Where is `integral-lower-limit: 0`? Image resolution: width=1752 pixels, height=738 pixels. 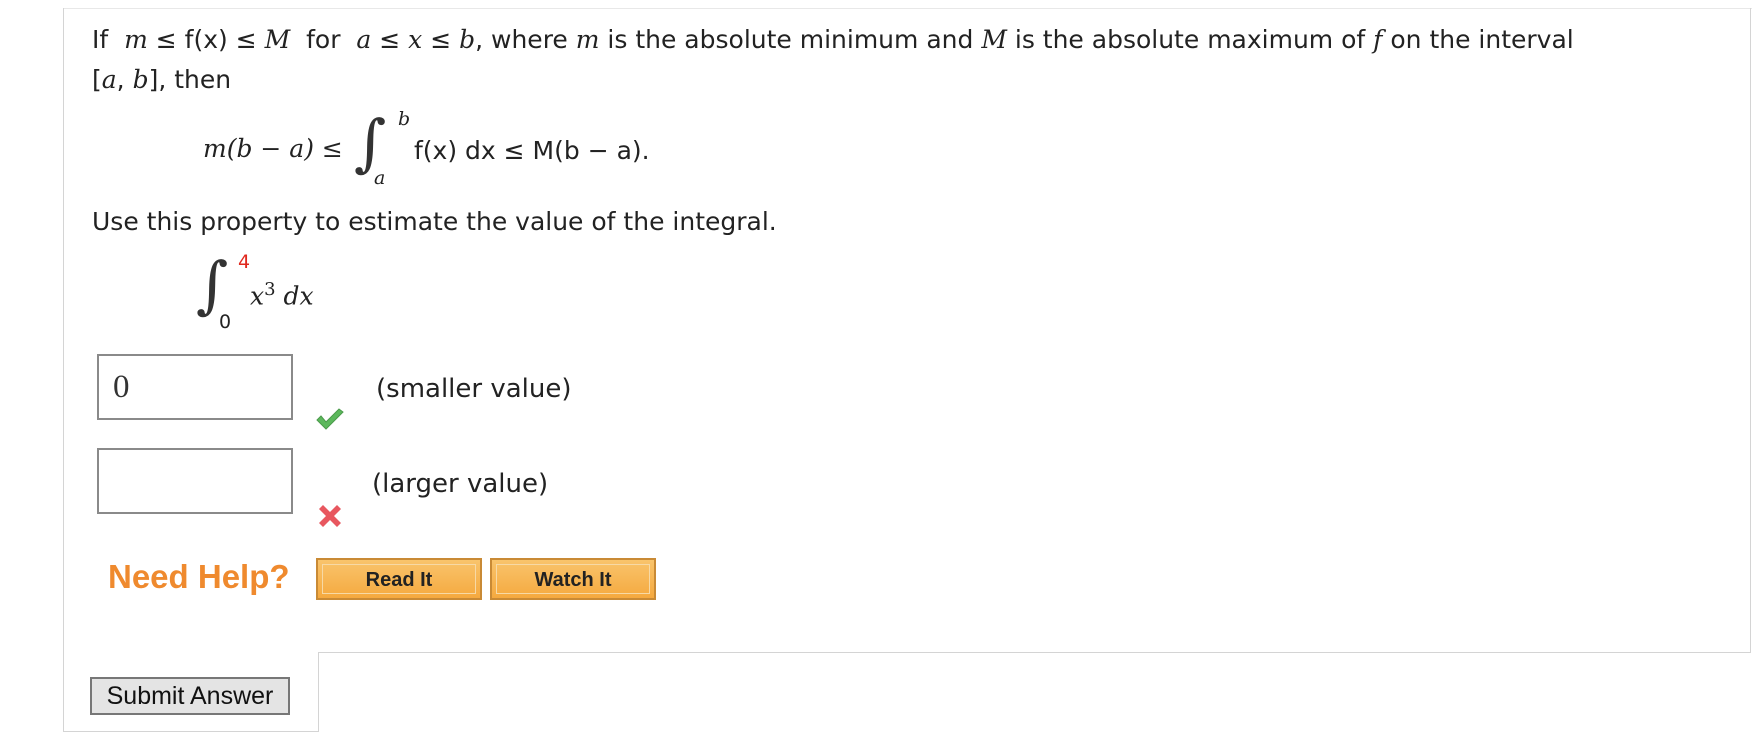 integral-lower-limit: 0 is located at coordinates (225, 322).